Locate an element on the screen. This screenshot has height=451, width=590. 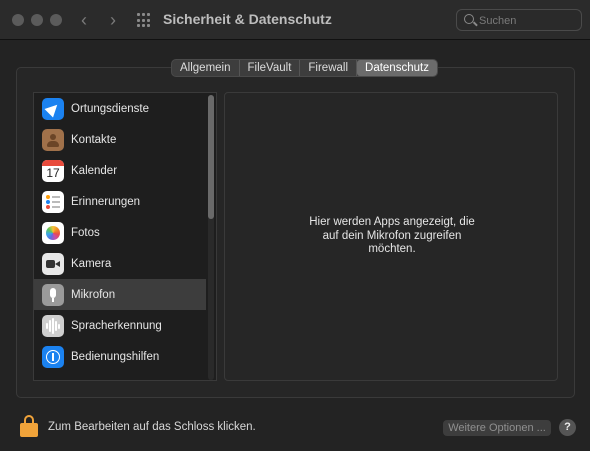
search-field is located at coordinates (519, 20).